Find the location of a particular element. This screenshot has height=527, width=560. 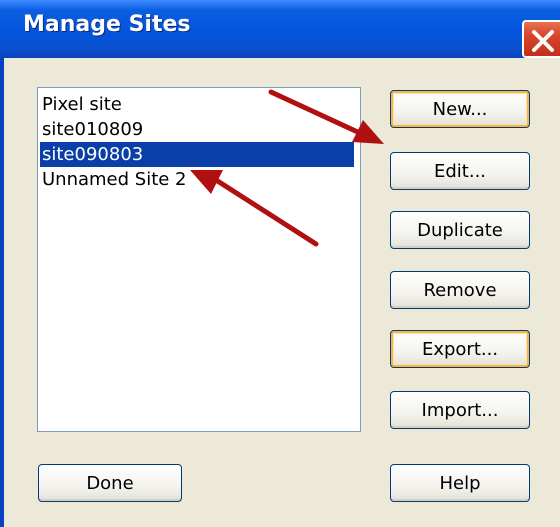

site-name: Unnamed Site 2 is located at coordinates (114, 179).